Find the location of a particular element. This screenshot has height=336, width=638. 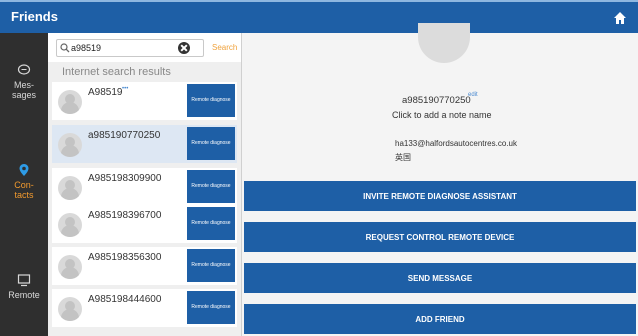

friend-id: a985190770250 is located at coordinates (436, 100).